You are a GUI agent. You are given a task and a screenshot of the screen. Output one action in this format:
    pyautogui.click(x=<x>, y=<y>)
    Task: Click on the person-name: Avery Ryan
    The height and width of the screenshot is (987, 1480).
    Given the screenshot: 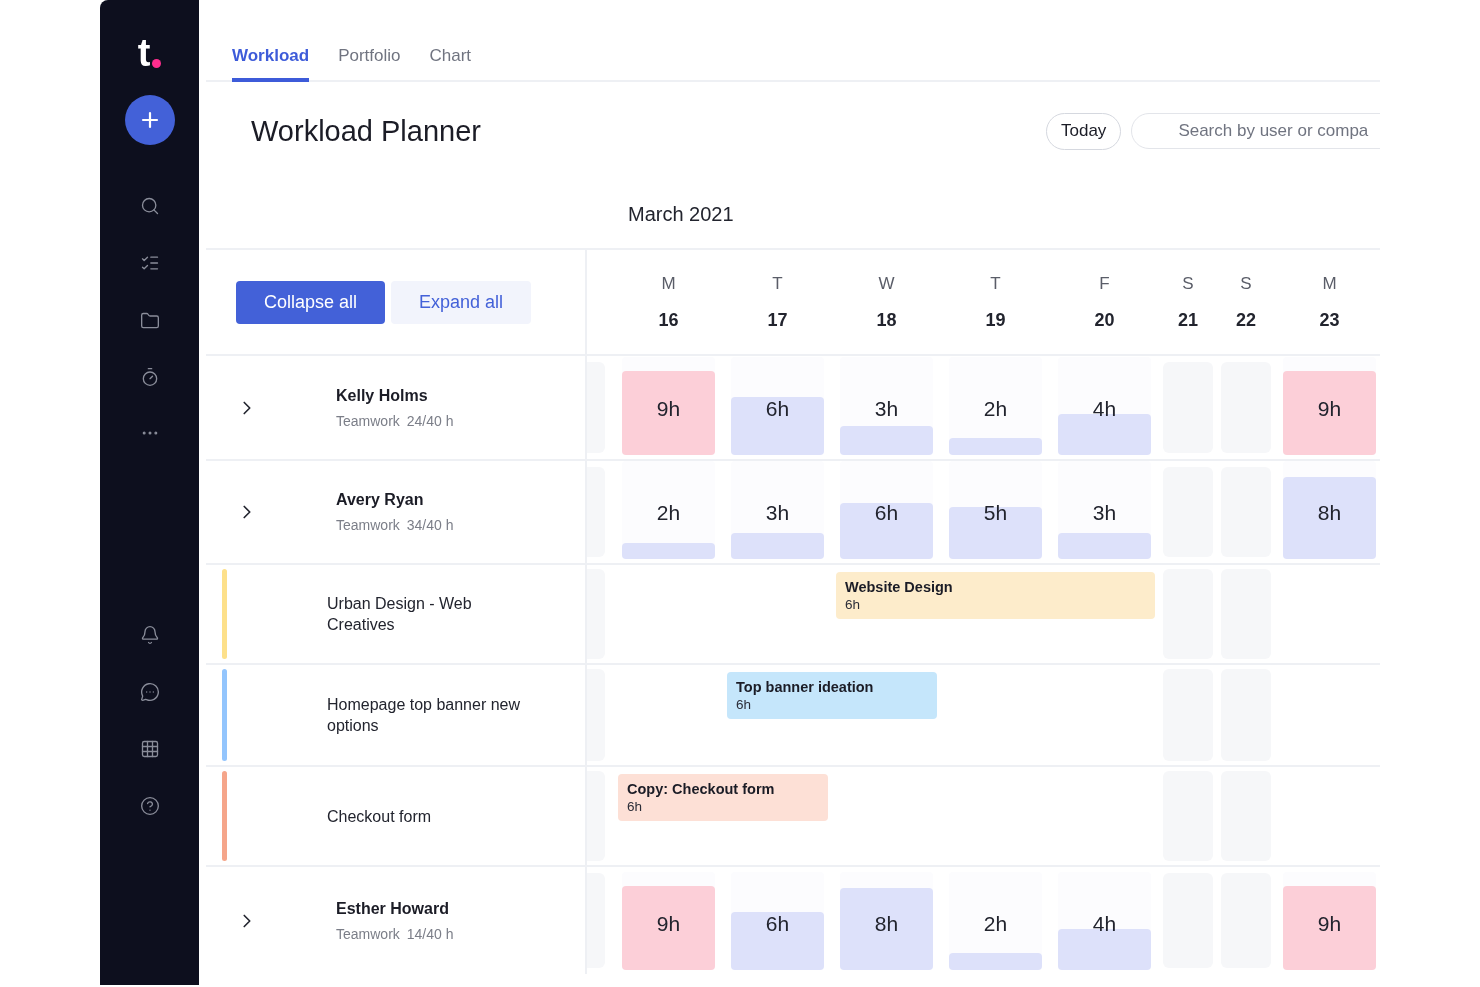 What is the action you would take?
    pyautogui.click(x=380, y=500)
    